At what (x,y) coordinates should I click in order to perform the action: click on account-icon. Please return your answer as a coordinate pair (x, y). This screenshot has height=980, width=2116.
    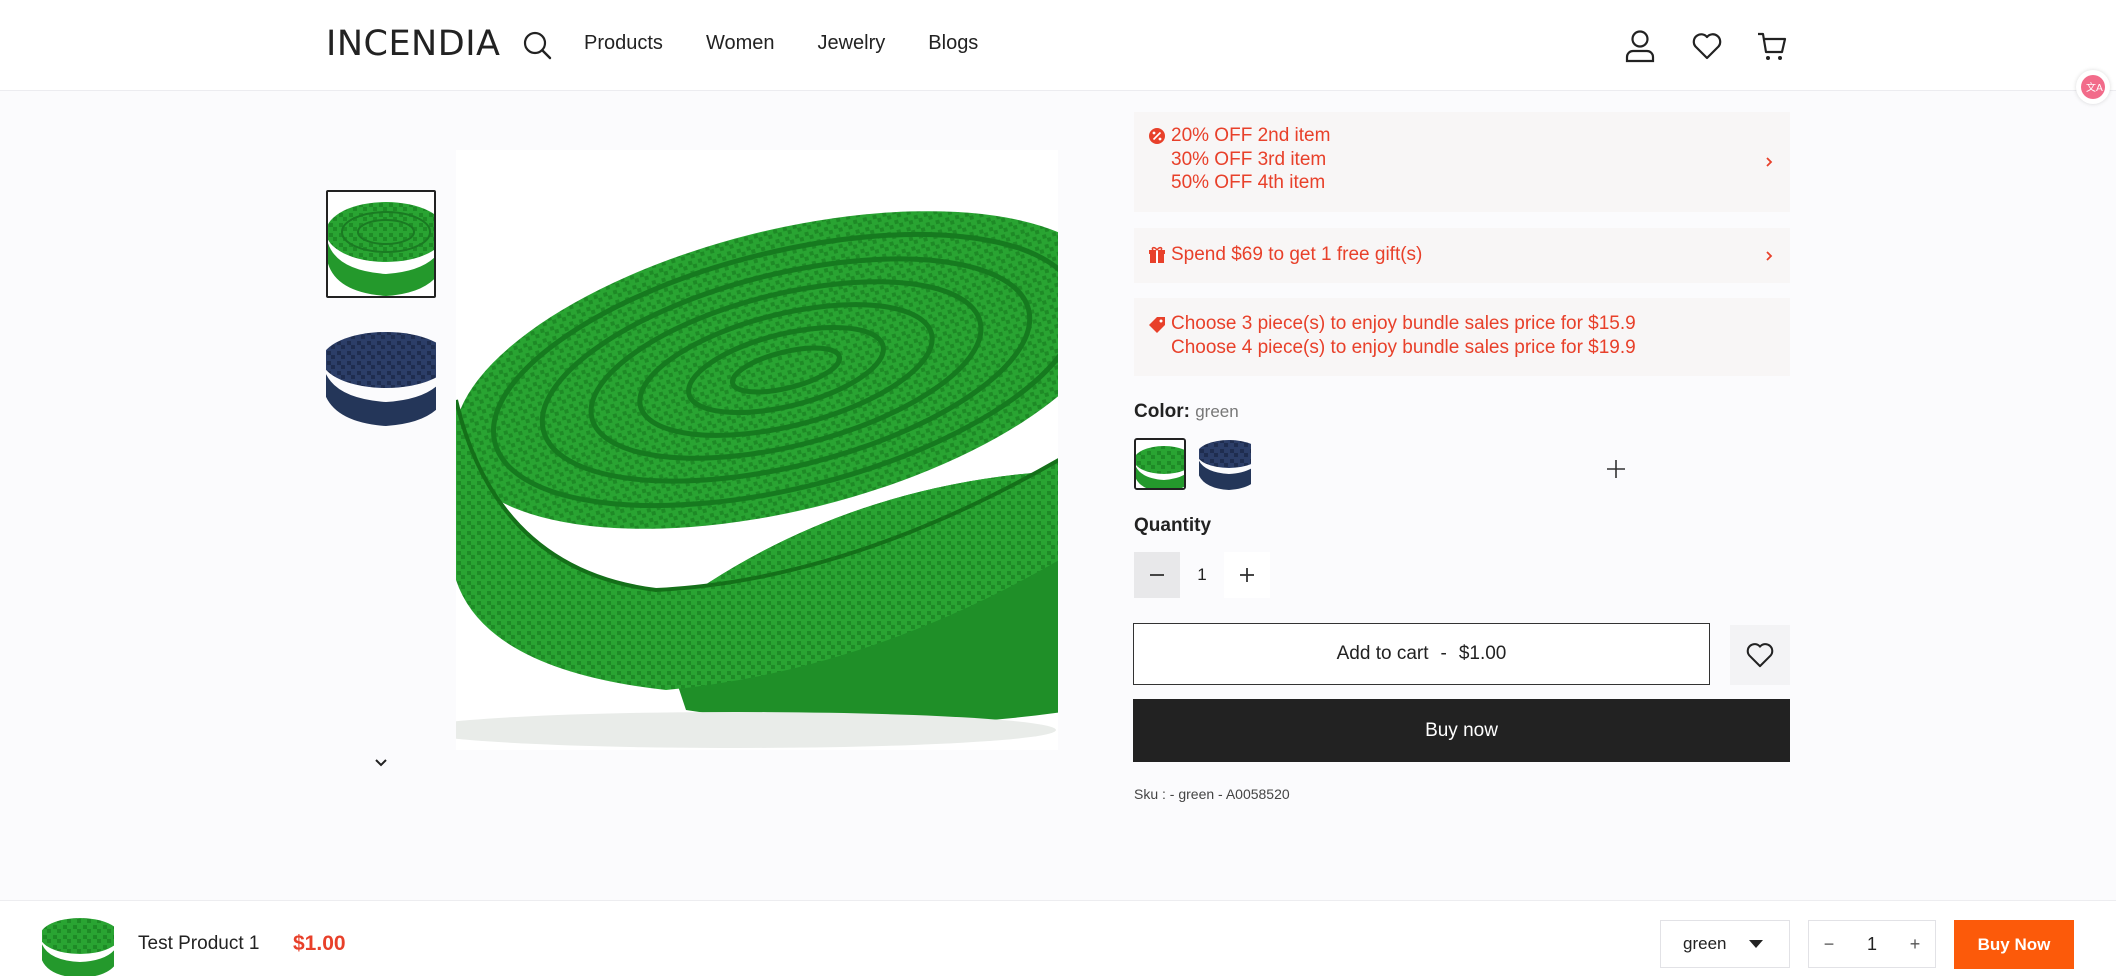
    Looking at the image, I should click on (1640, 46).